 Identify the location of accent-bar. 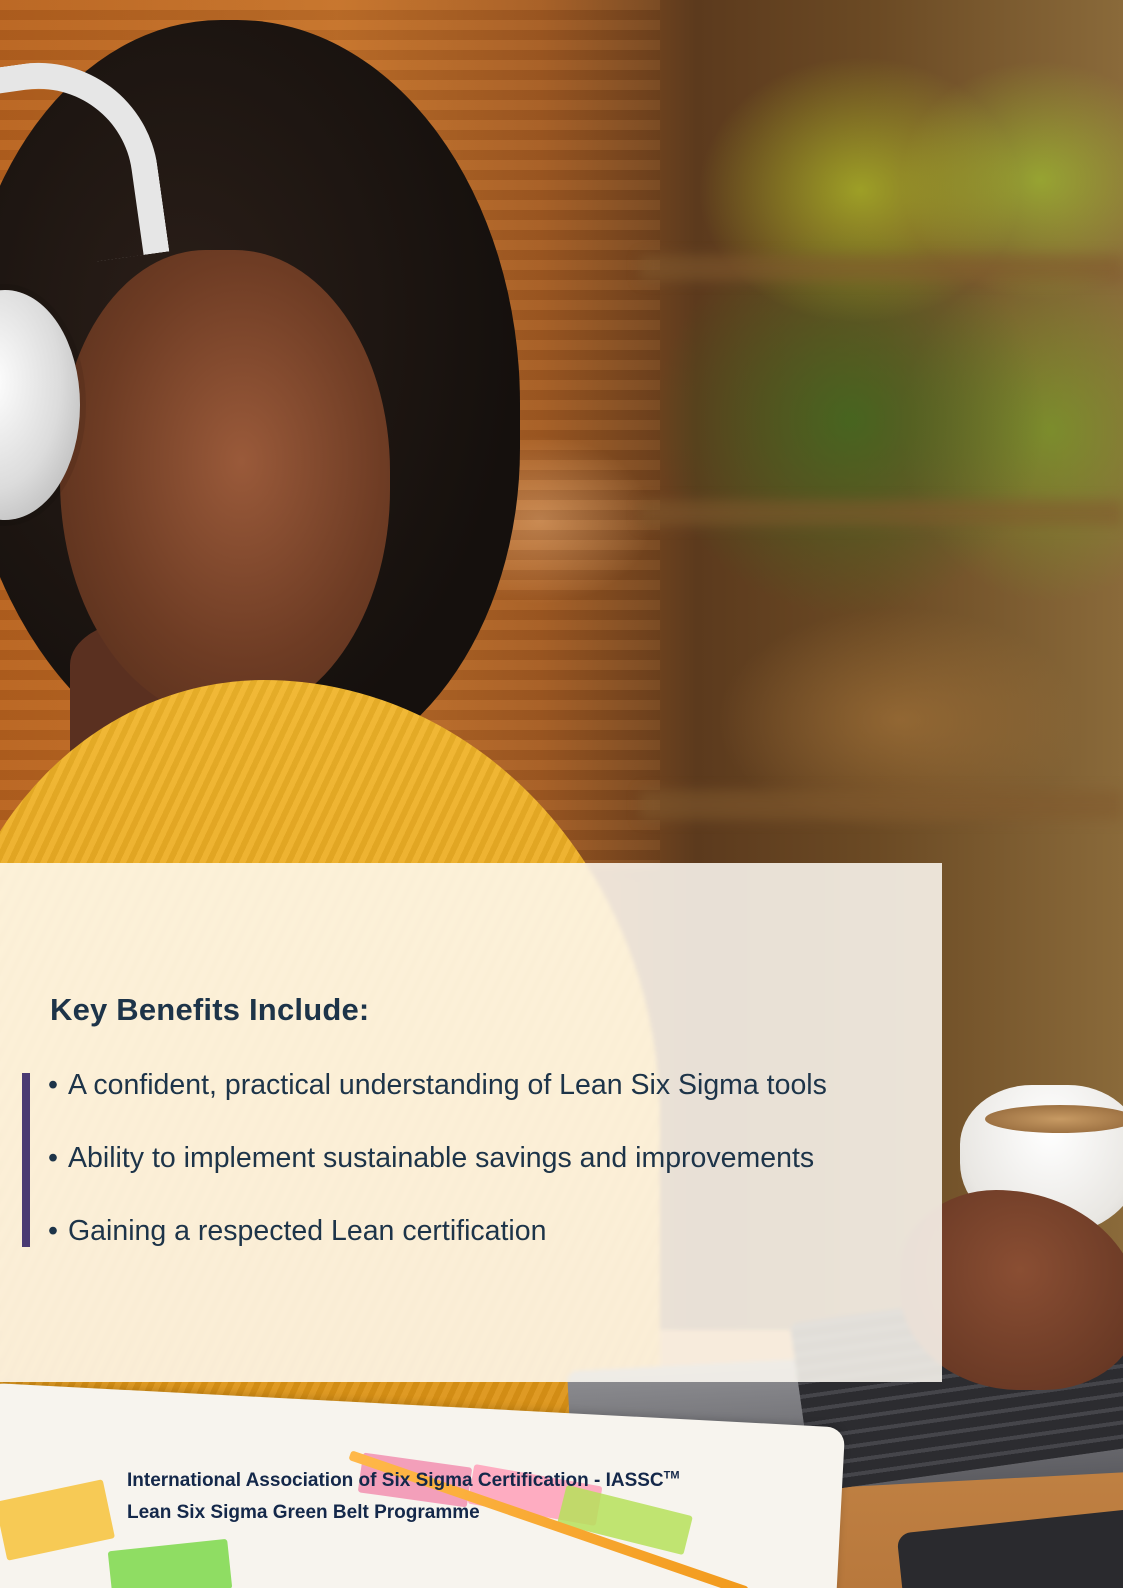
(26, 1160).